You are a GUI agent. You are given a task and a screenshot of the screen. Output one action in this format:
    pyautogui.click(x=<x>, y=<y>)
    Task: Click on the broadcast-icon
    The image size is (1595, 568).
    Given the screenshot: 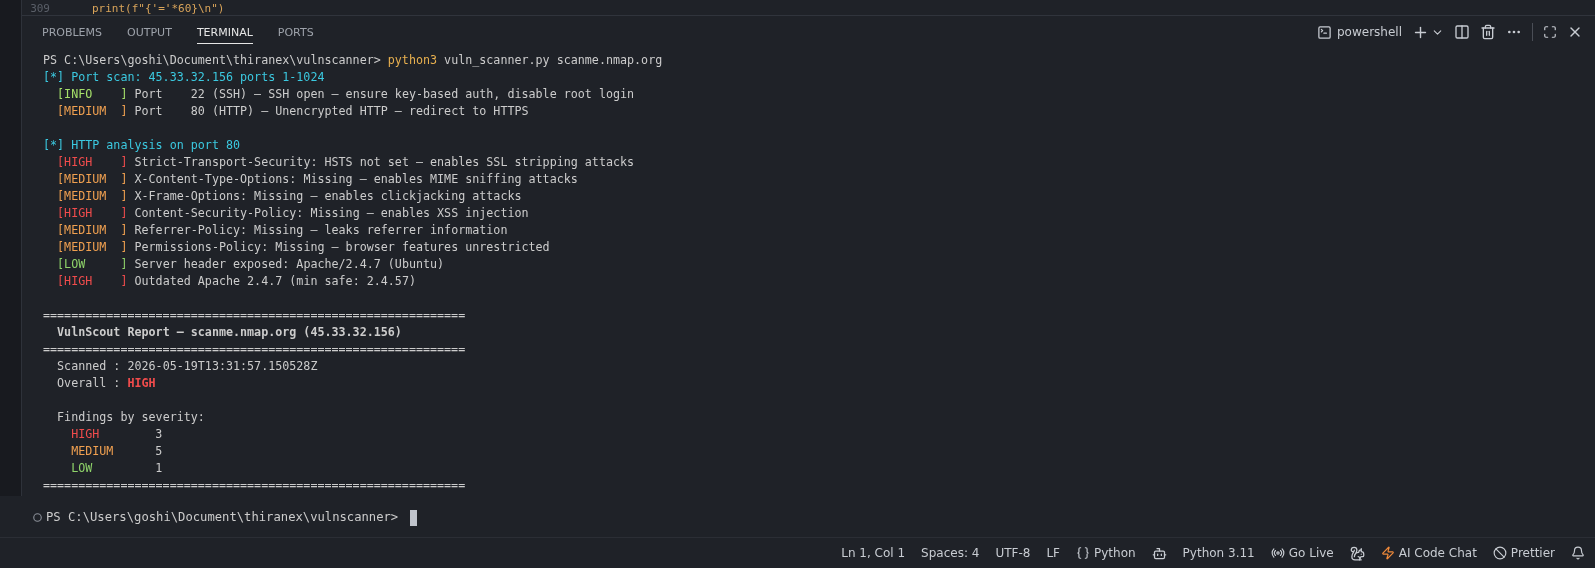 What is the action you would take?
    pyautogui.click(x=1277, y=553)
    